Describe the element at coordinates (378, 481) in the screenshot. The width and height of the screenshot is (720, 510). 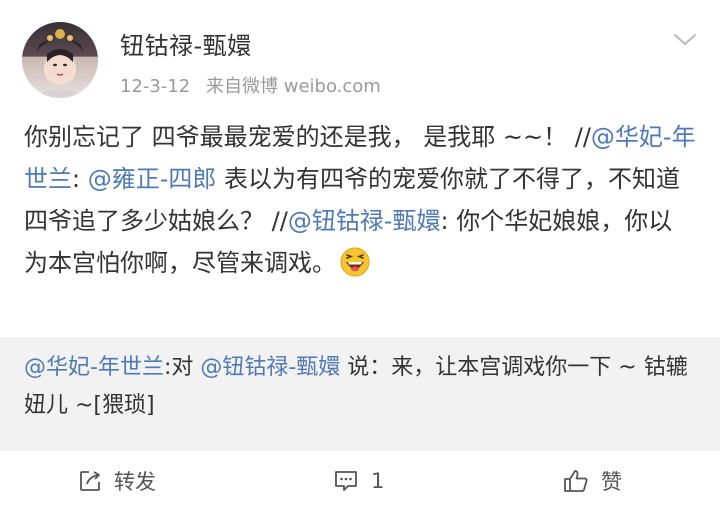
I see `comment-count: 1` at that location.